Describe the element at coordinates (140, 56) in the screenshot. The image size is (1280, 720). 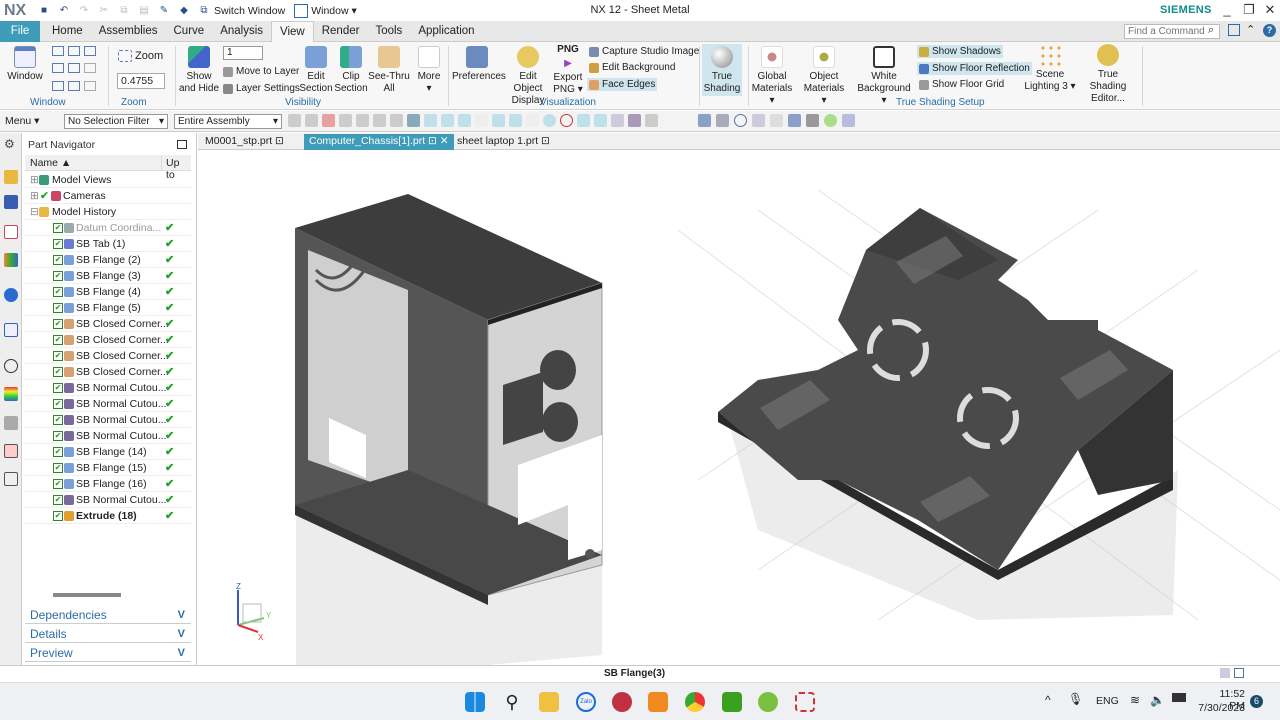
I see `zoom-button: Zoom` at that location.